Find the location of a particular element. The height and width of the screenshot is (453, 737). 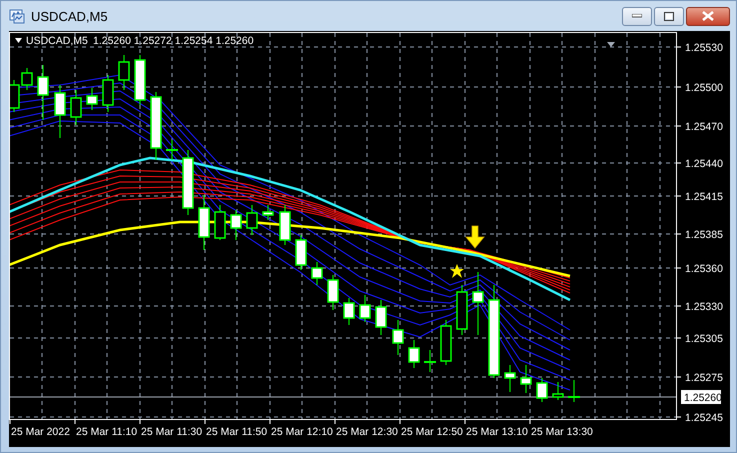

maximize-button is located at coordinates (669, 16).